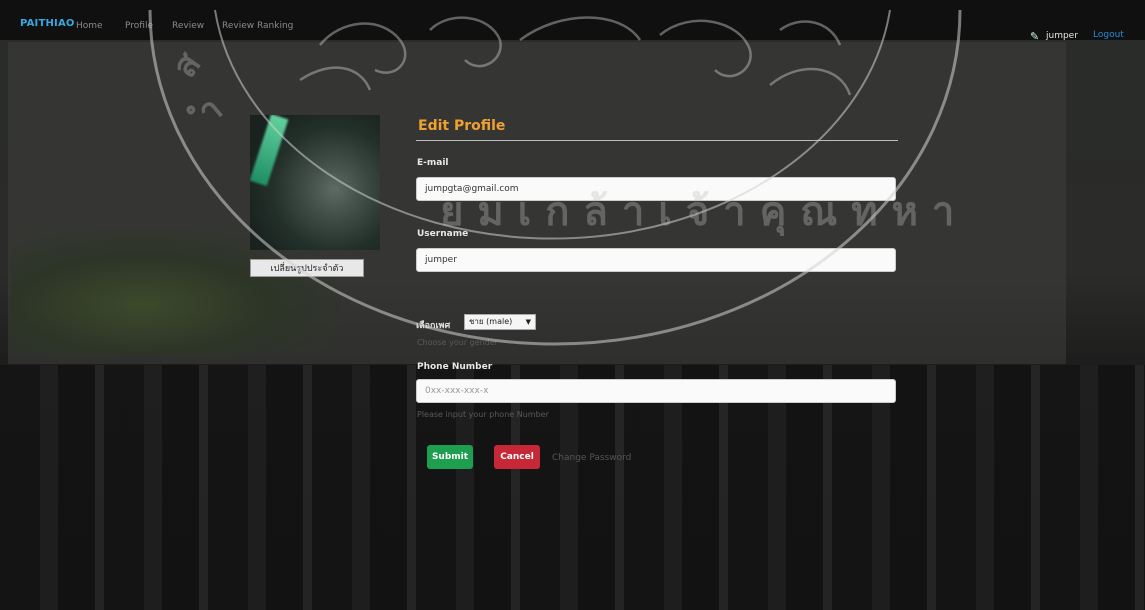 This screenshot has height=610, width=1145. Describe the element at coordinates (656, 391) in the screenshot. I see `phone-field: 0xx-xxx-xxx-x` at that location.